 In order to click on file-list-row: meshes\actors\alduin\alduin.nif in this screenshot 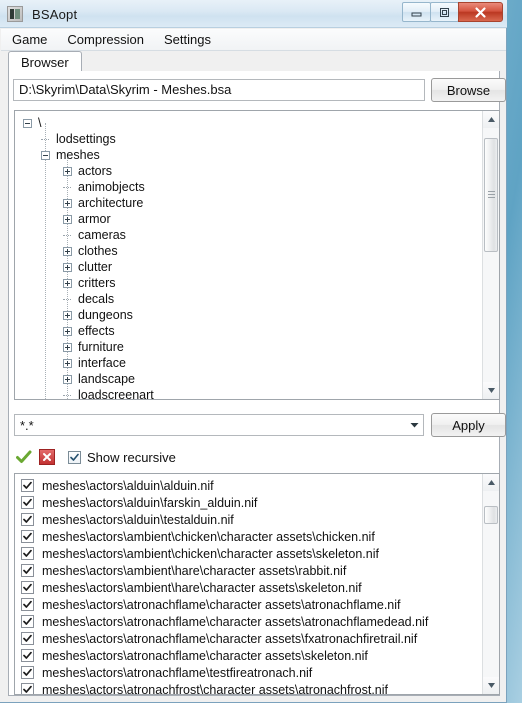, I will do `click(248, 485)`.